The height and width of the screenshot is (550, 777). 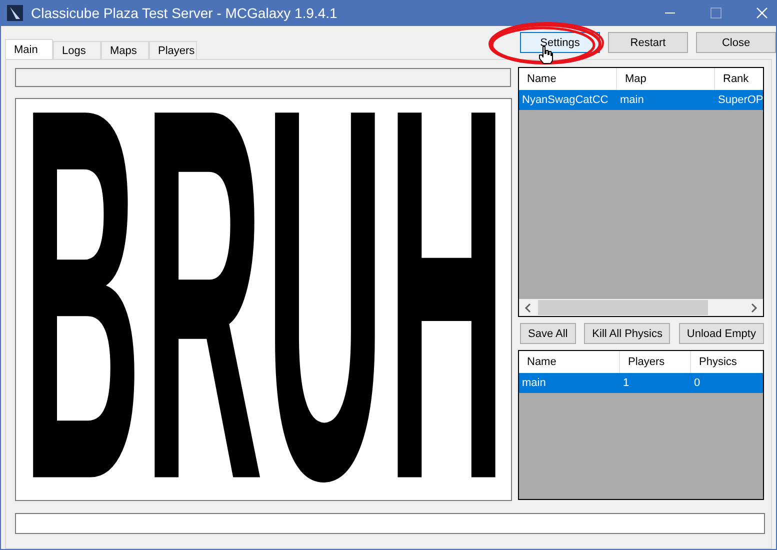 I want to click on table-cell-text: 0, so click(x=697, y=383).